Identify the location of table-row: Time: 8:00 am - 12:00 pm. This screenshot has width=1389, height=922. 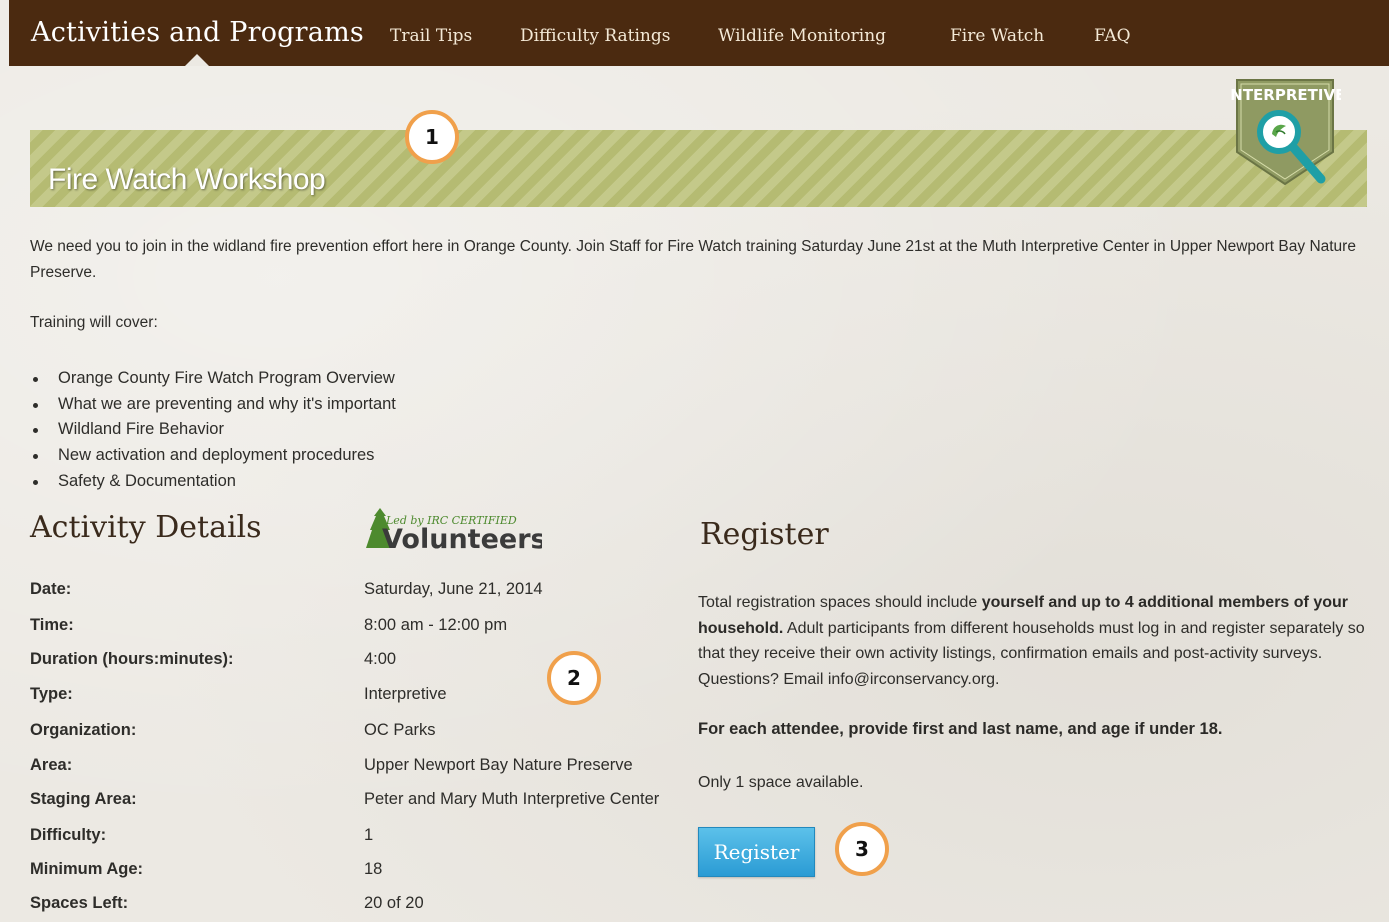
(370, 628).